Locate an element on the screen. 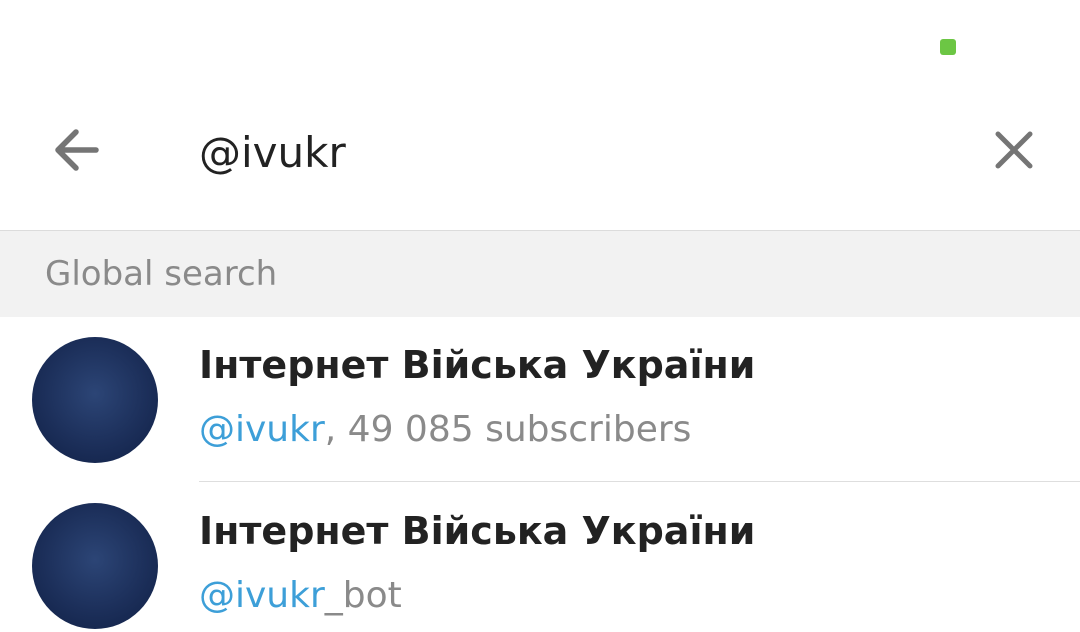 The width and height of the screenshot is (1080, 632). close-icon is located at coordinates (1014, 150).